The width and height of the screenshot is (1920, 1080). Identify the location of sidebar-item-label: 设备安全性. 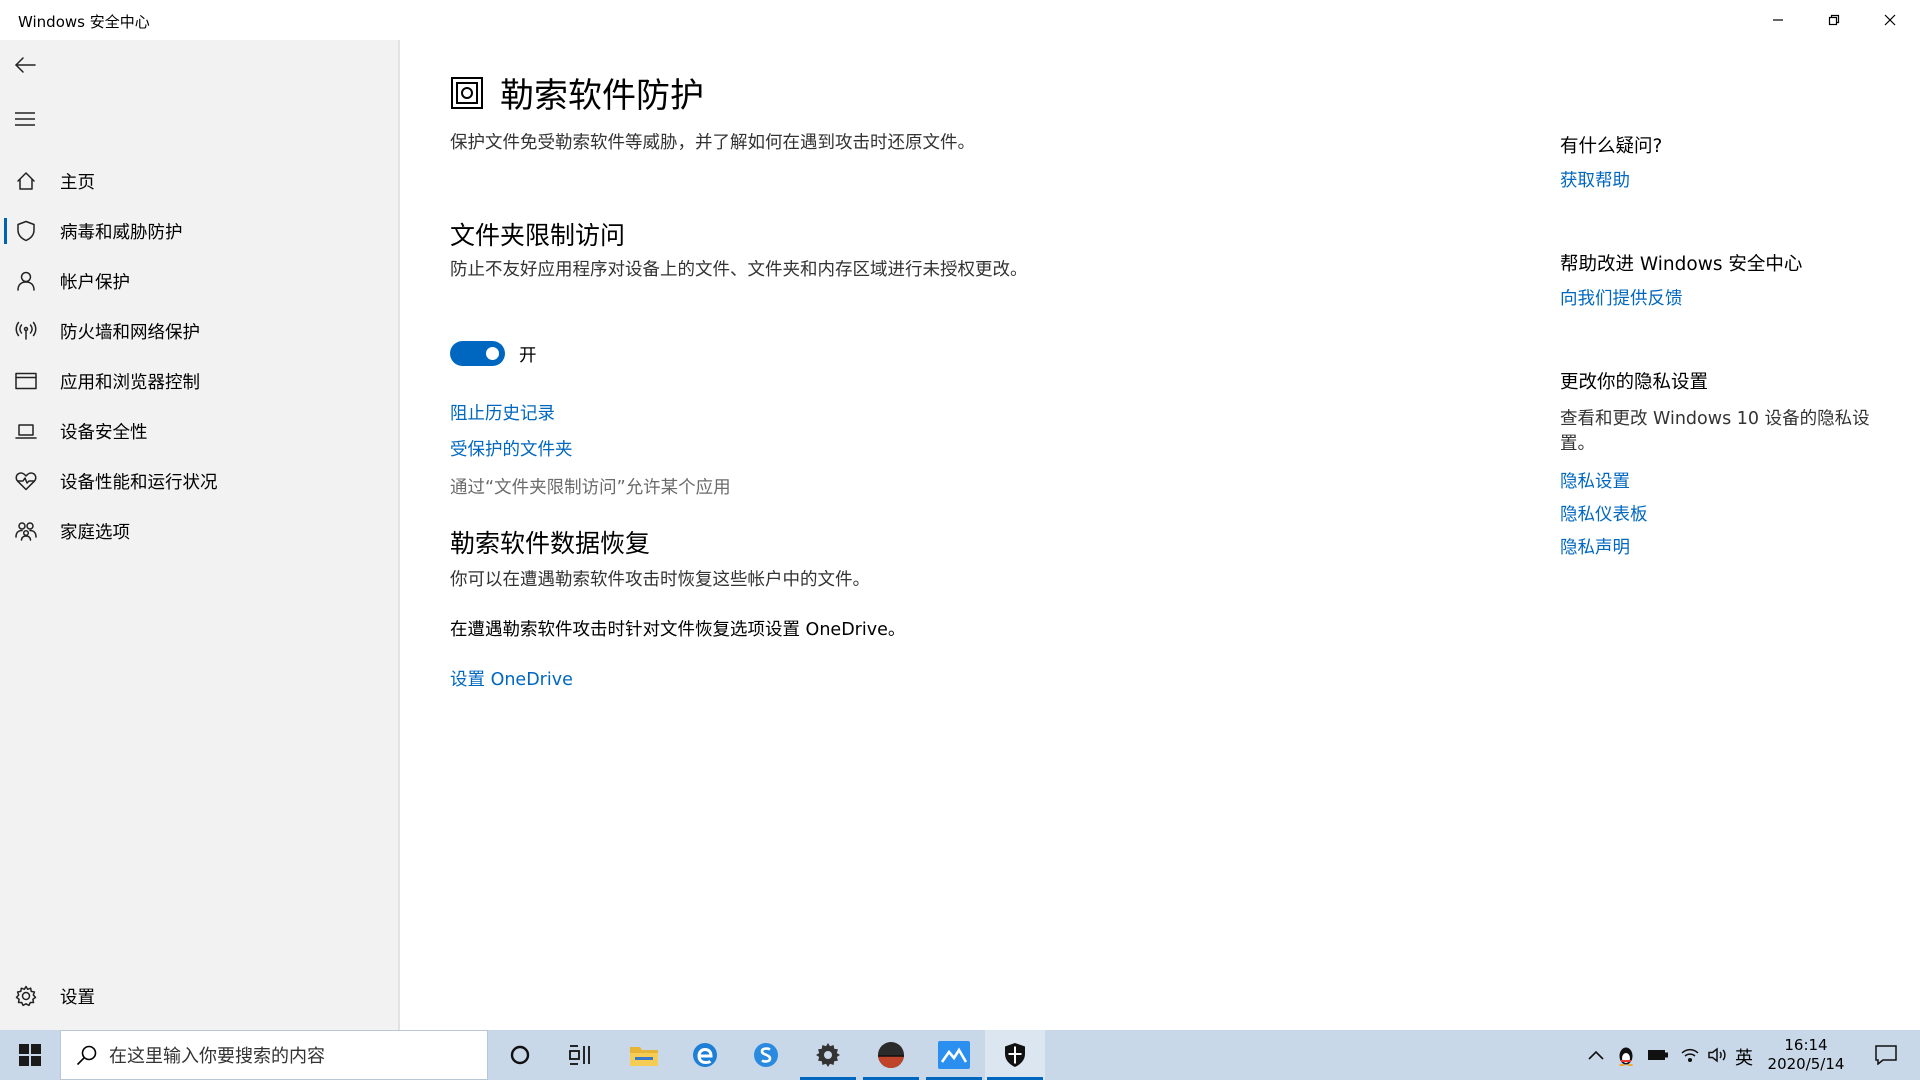
(104, 432).